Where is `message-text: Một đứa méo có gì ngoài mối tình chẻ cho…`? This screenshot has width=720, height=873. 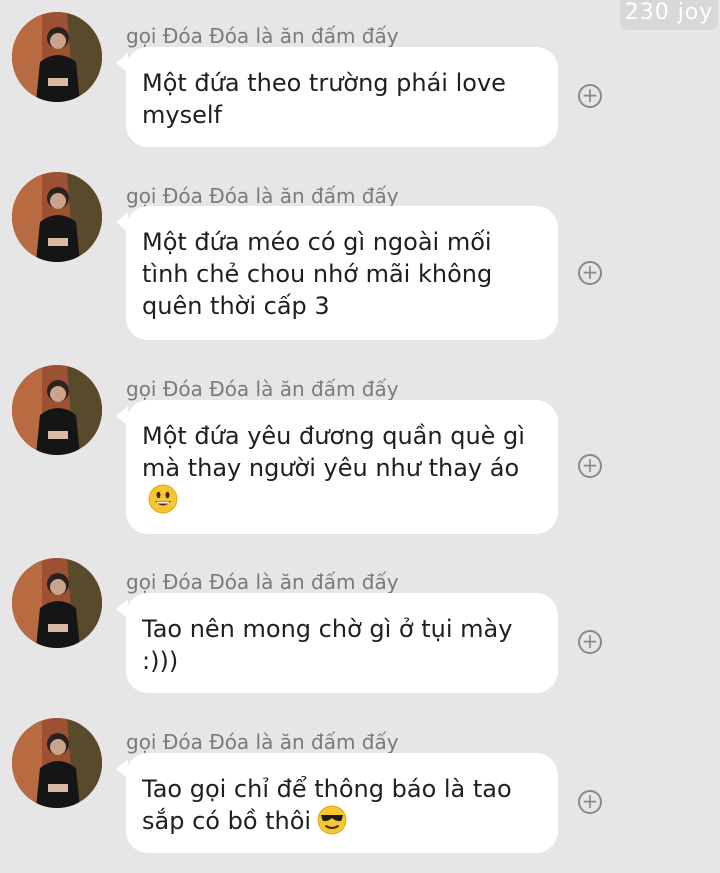
message-text: Một đứa méo có gì ngoài mối tình chẻ cho… is located at coordinates (317, 274).